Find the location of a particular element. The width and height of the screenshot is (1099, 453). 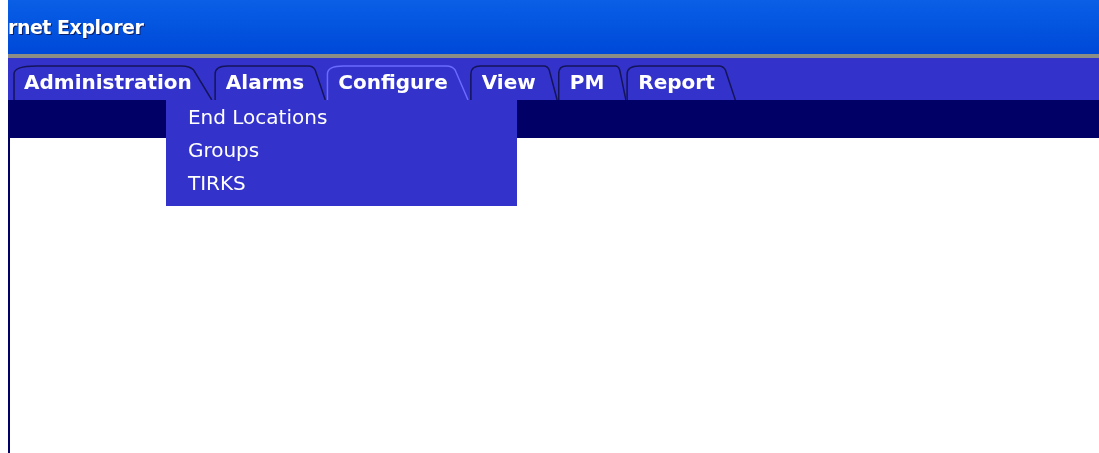

tab: Configure is located at coordinates (398, 82).